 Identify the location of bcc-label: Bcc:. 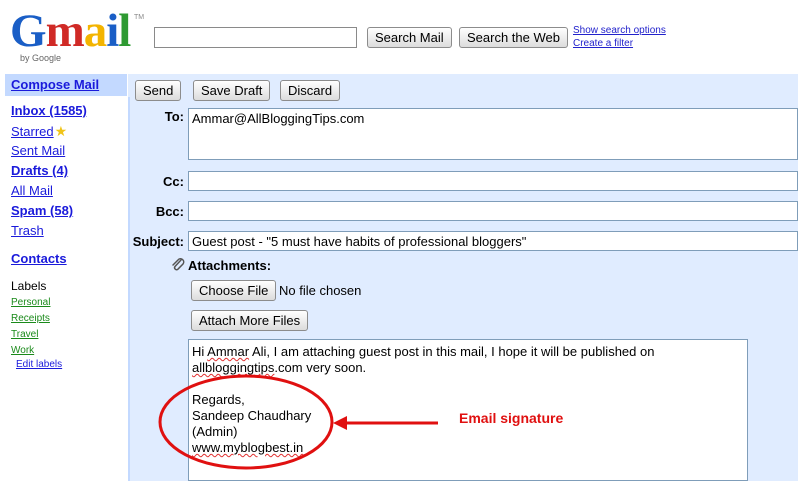
(169, 211).